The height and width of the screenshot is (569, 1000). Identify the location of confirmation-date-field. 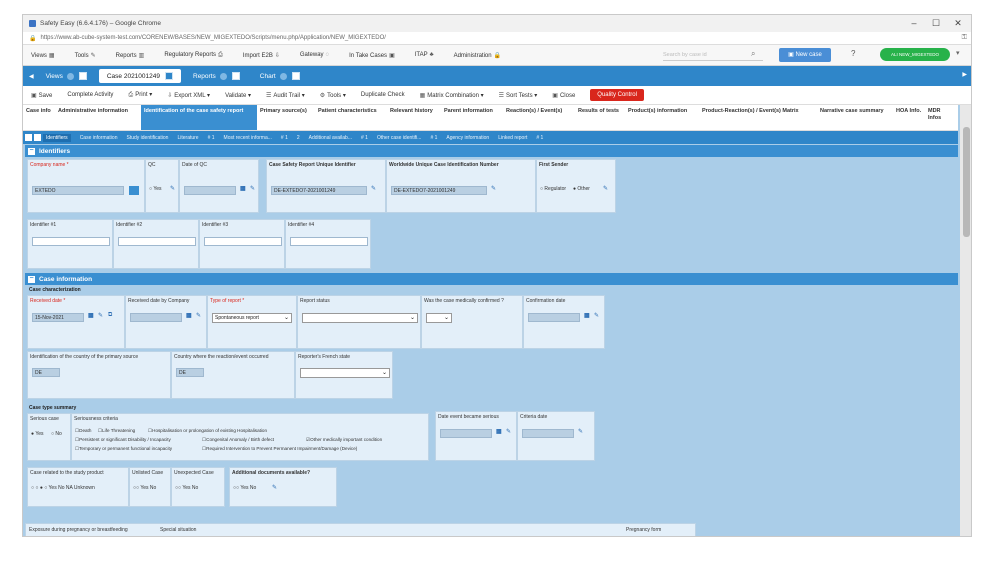
(554, 317).